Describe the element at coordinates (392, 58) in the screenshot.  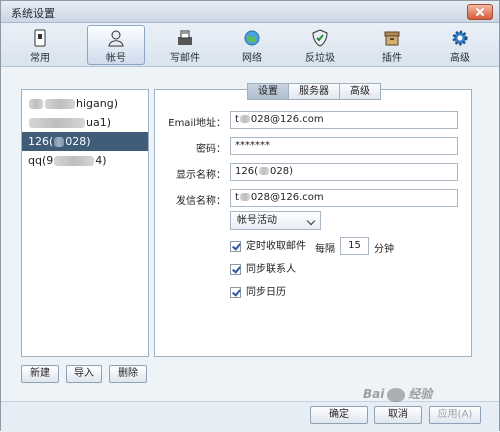
I see `toolbar-label-plugins: 插件` at that location.